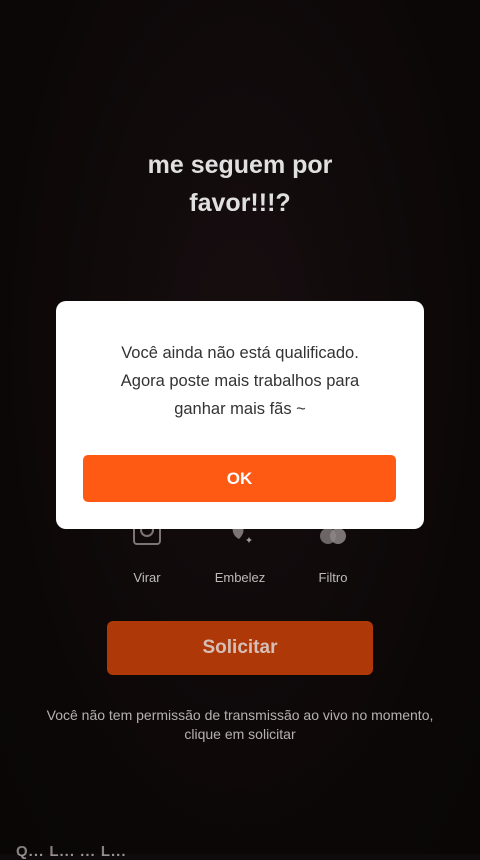 The height and width of the screenshot is (860, 480). I want to click on ok-button: OK, so click(239, 478).